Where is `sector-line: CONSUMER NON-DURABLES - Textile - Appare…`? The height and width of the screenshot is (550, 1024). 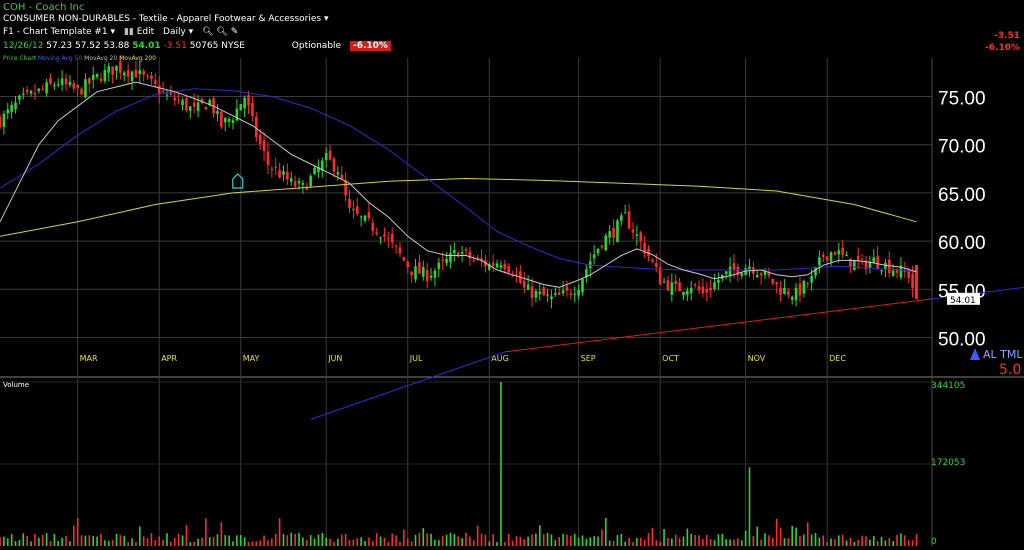
sector-line: CONSUMER NON-DURABLES - Textile - Appare… is located at coordinates (166, 19).